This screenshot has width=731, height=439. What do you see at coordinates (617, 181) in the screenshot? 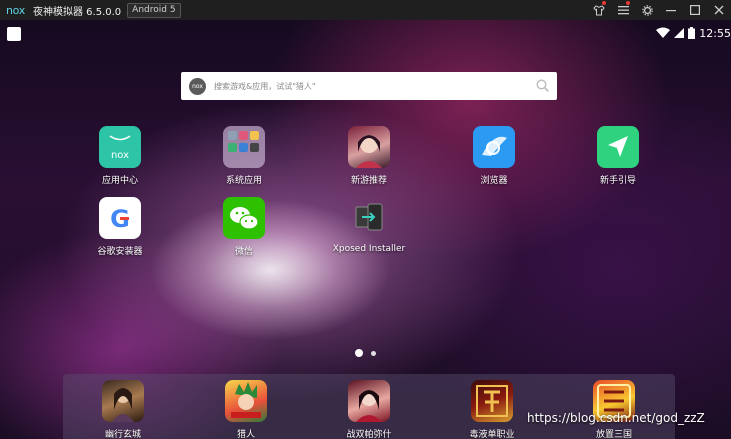
I see `app-label: 新手引导` at bounding box center [617, 181].